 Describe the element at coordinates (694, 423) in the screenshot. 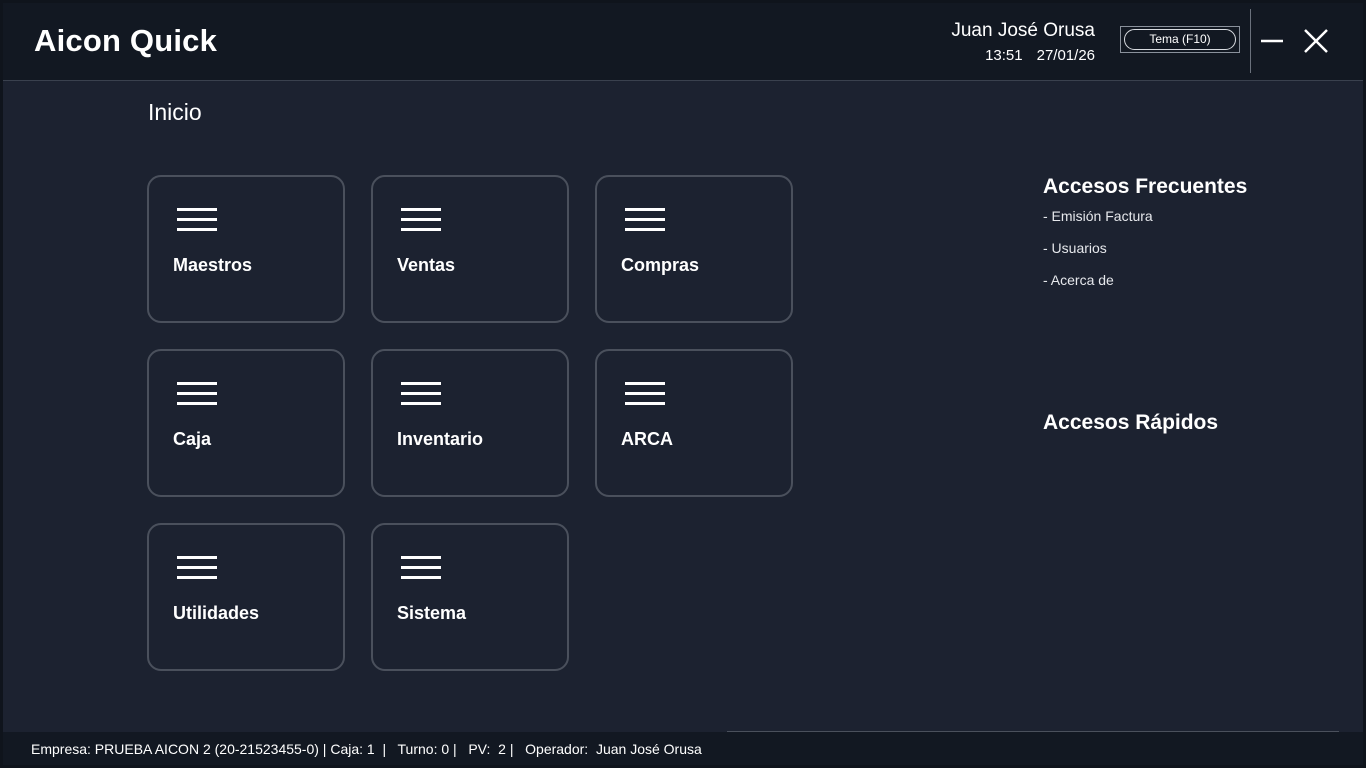

I see `tile-arca: ARCA` at that location.